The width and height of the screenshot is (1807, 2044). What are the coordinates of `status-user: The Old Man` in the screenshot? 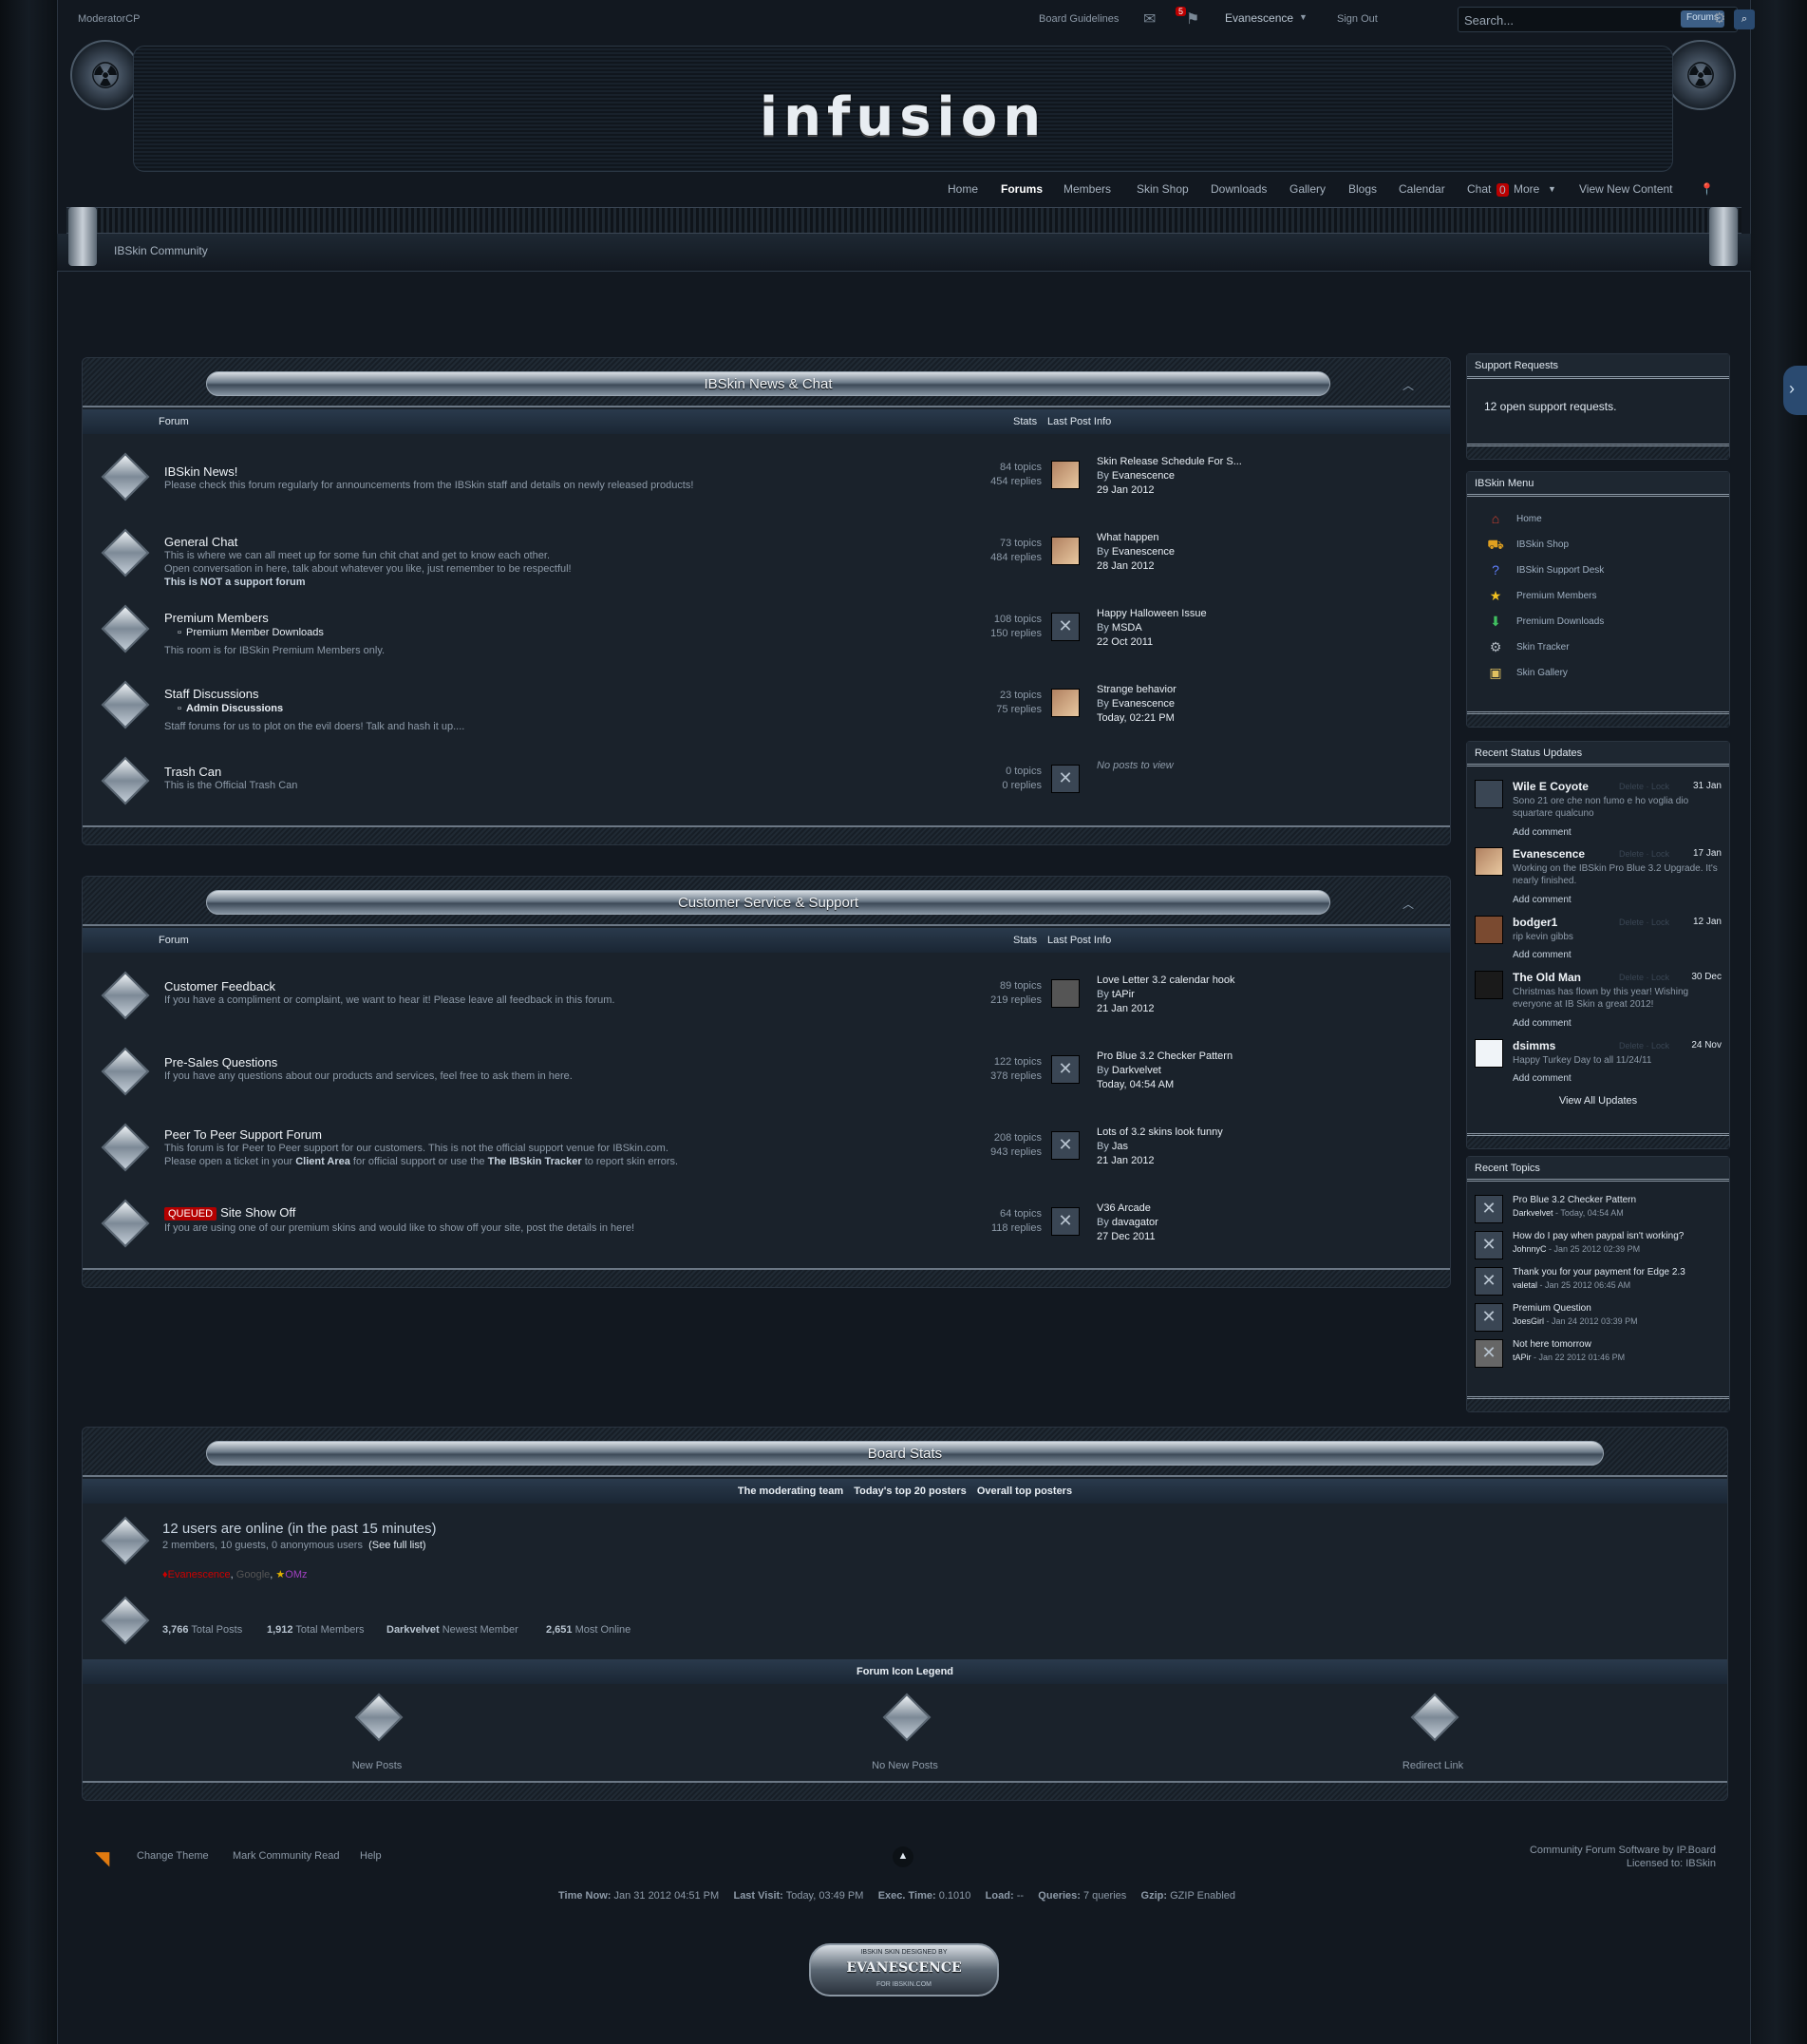 It's located at (1547, 978).